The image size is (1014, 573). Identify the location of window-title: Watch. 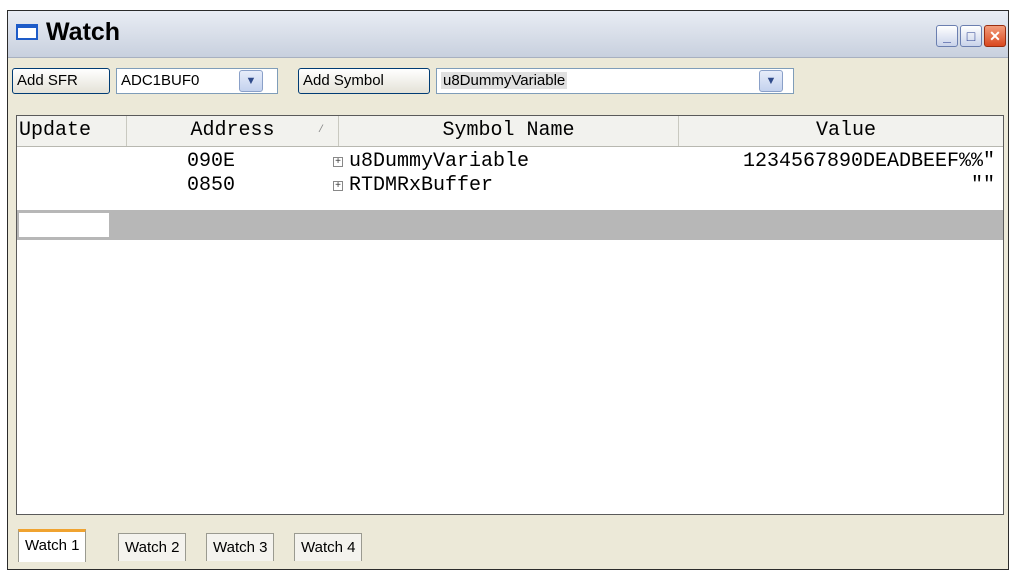
(83, 32).